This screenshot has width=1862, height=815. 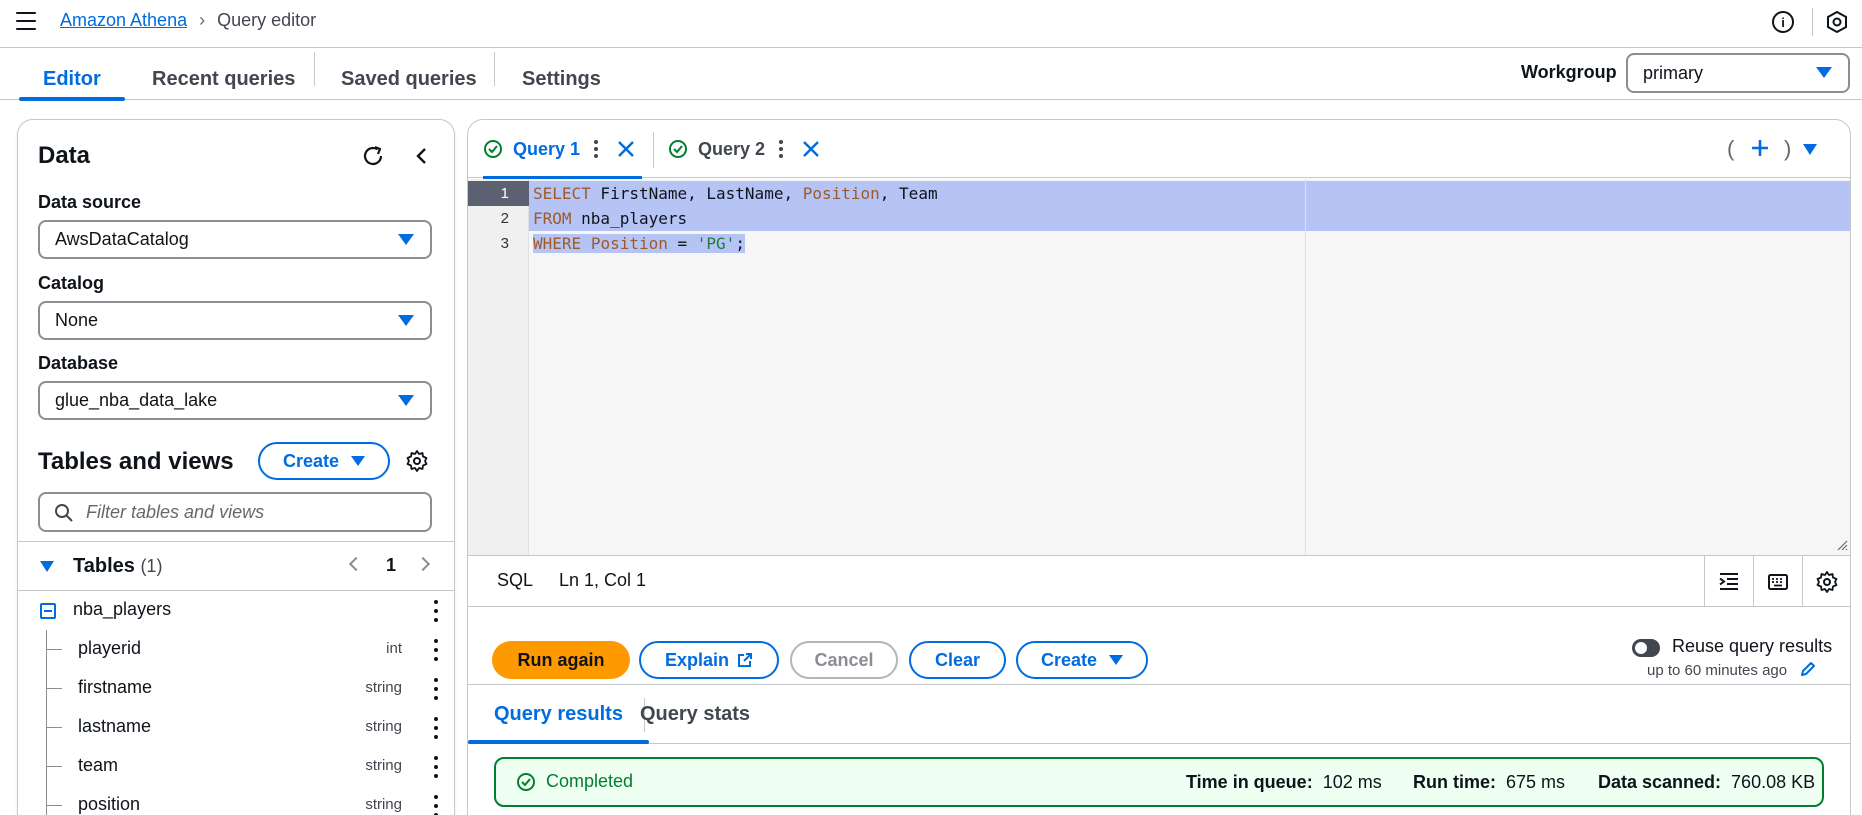 I want to click on language-label: SQL, so click(x=515, y=580).